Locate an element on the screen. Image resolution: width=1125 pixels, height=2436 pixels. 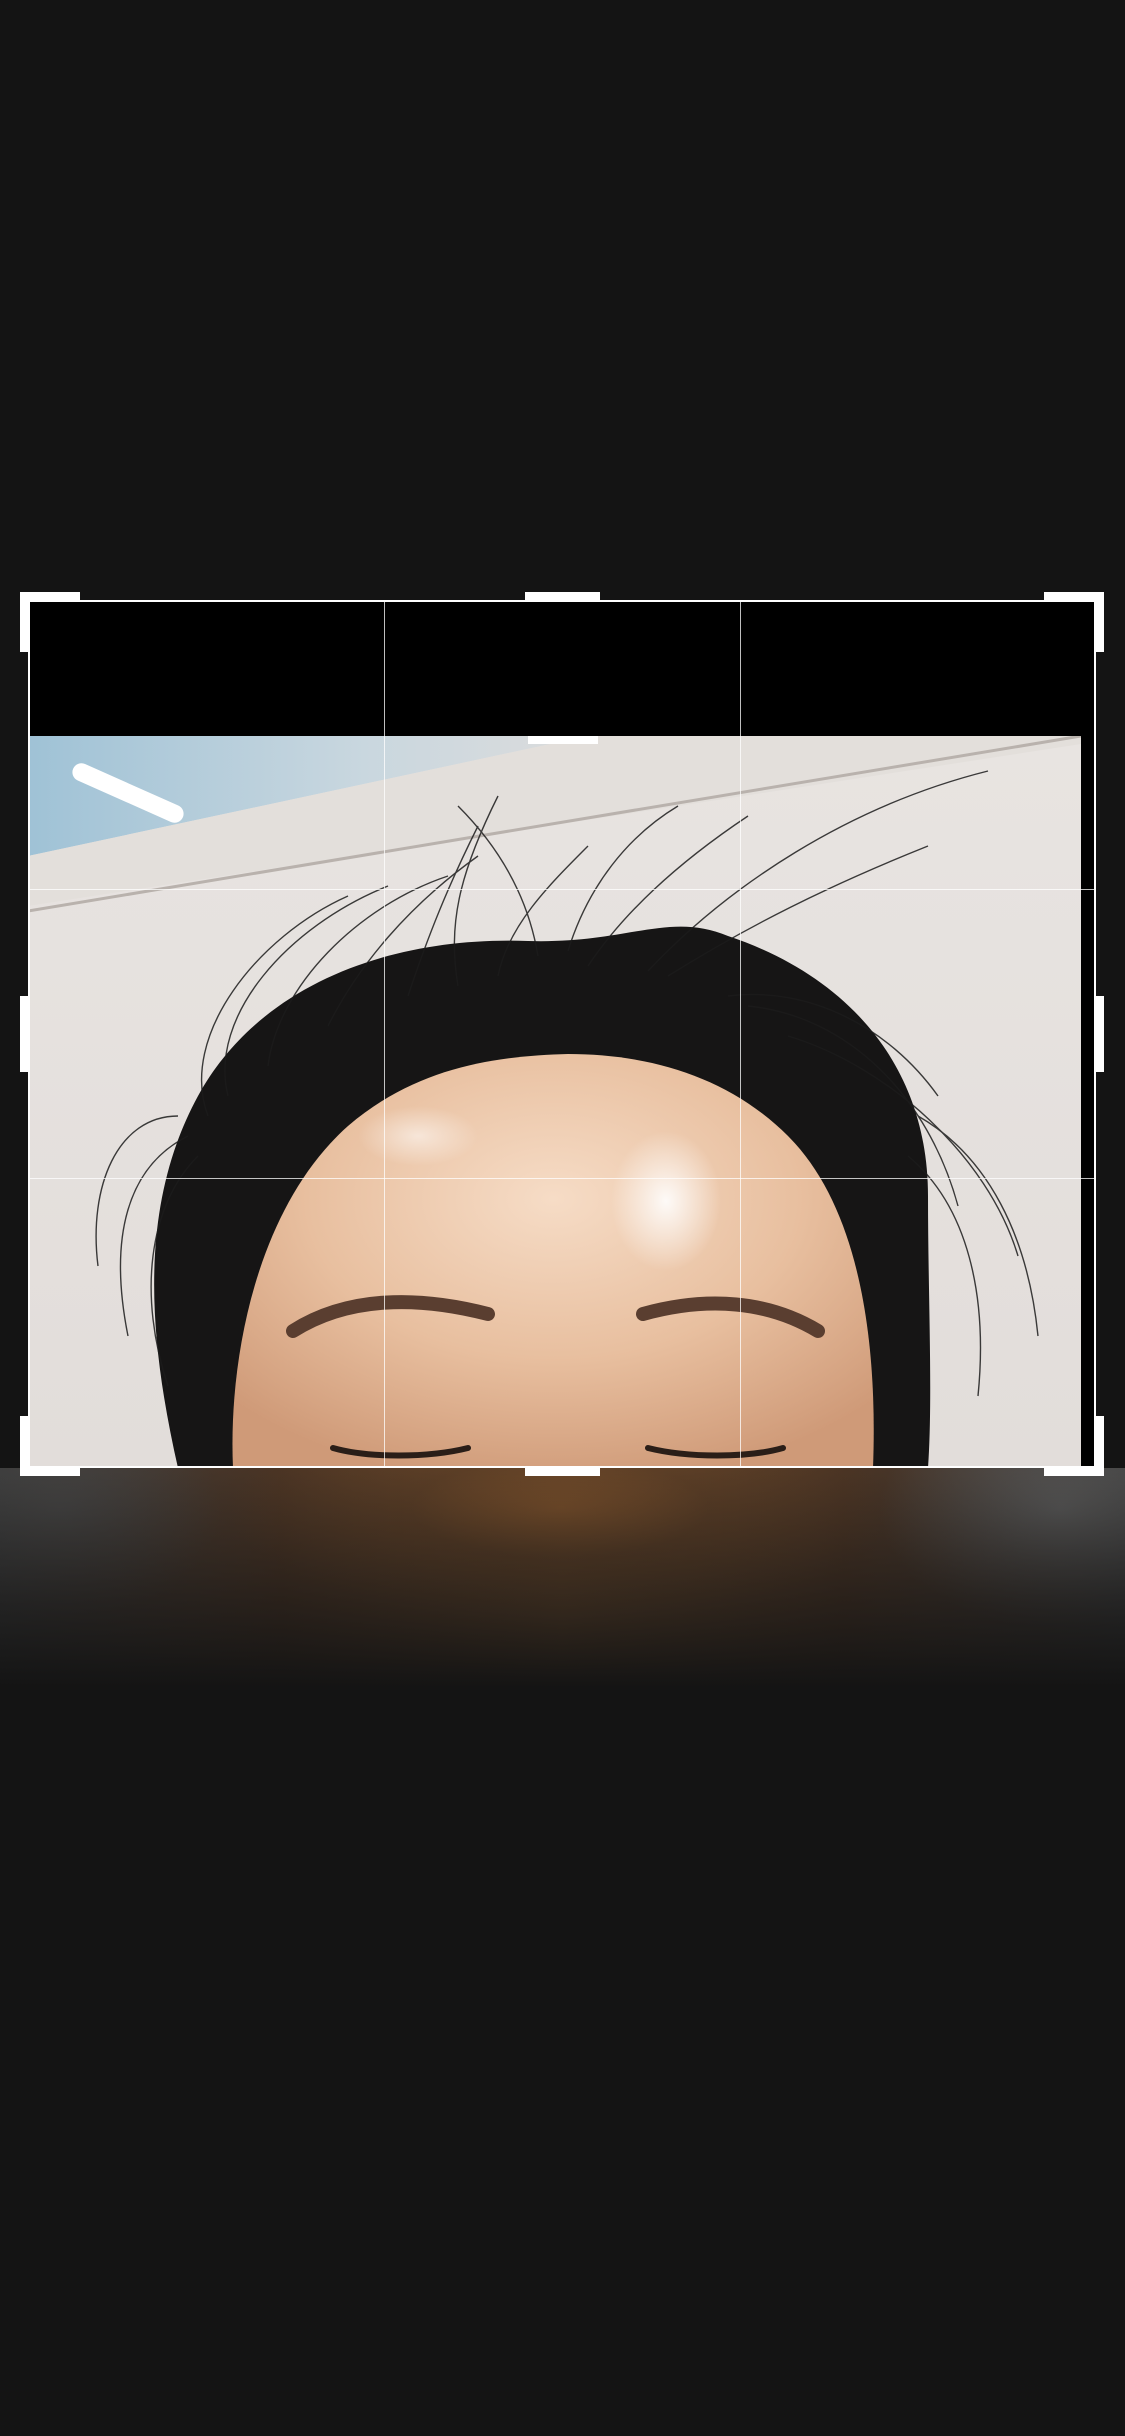
photo-blur-extension is located at coordinates (562, 1578).